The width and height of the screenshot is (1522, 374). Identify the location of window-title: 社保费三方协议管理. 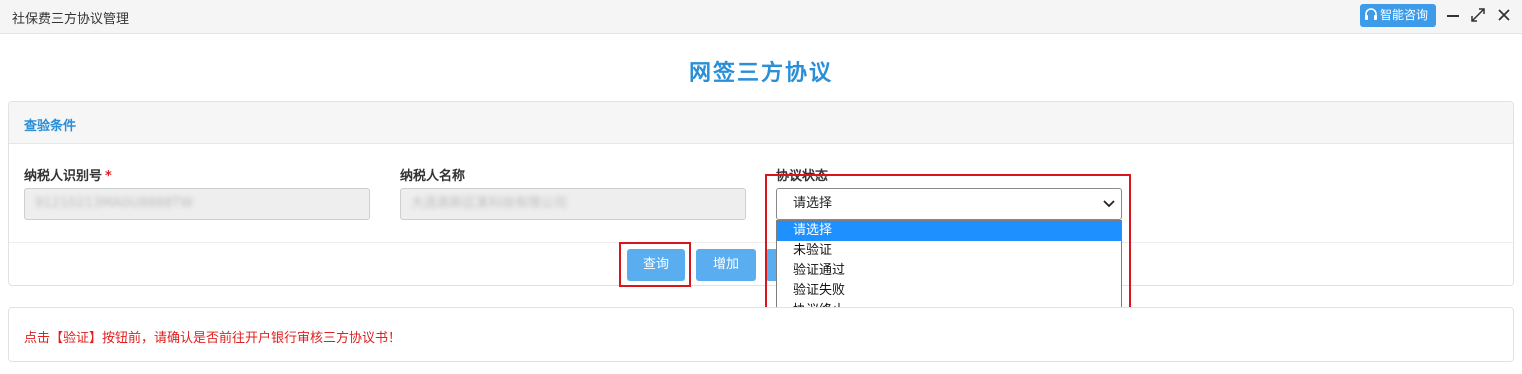
(71, 19).